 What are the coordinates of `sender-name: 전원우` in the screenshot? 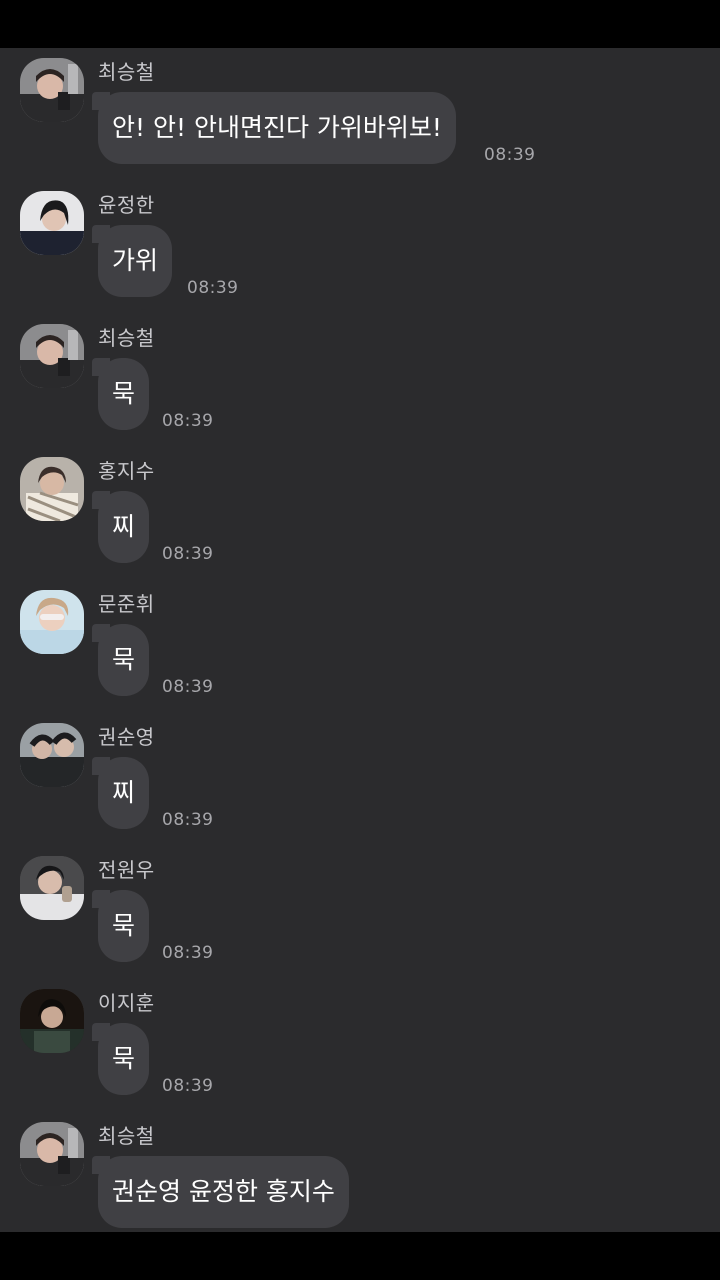 It's located at (126, 870).